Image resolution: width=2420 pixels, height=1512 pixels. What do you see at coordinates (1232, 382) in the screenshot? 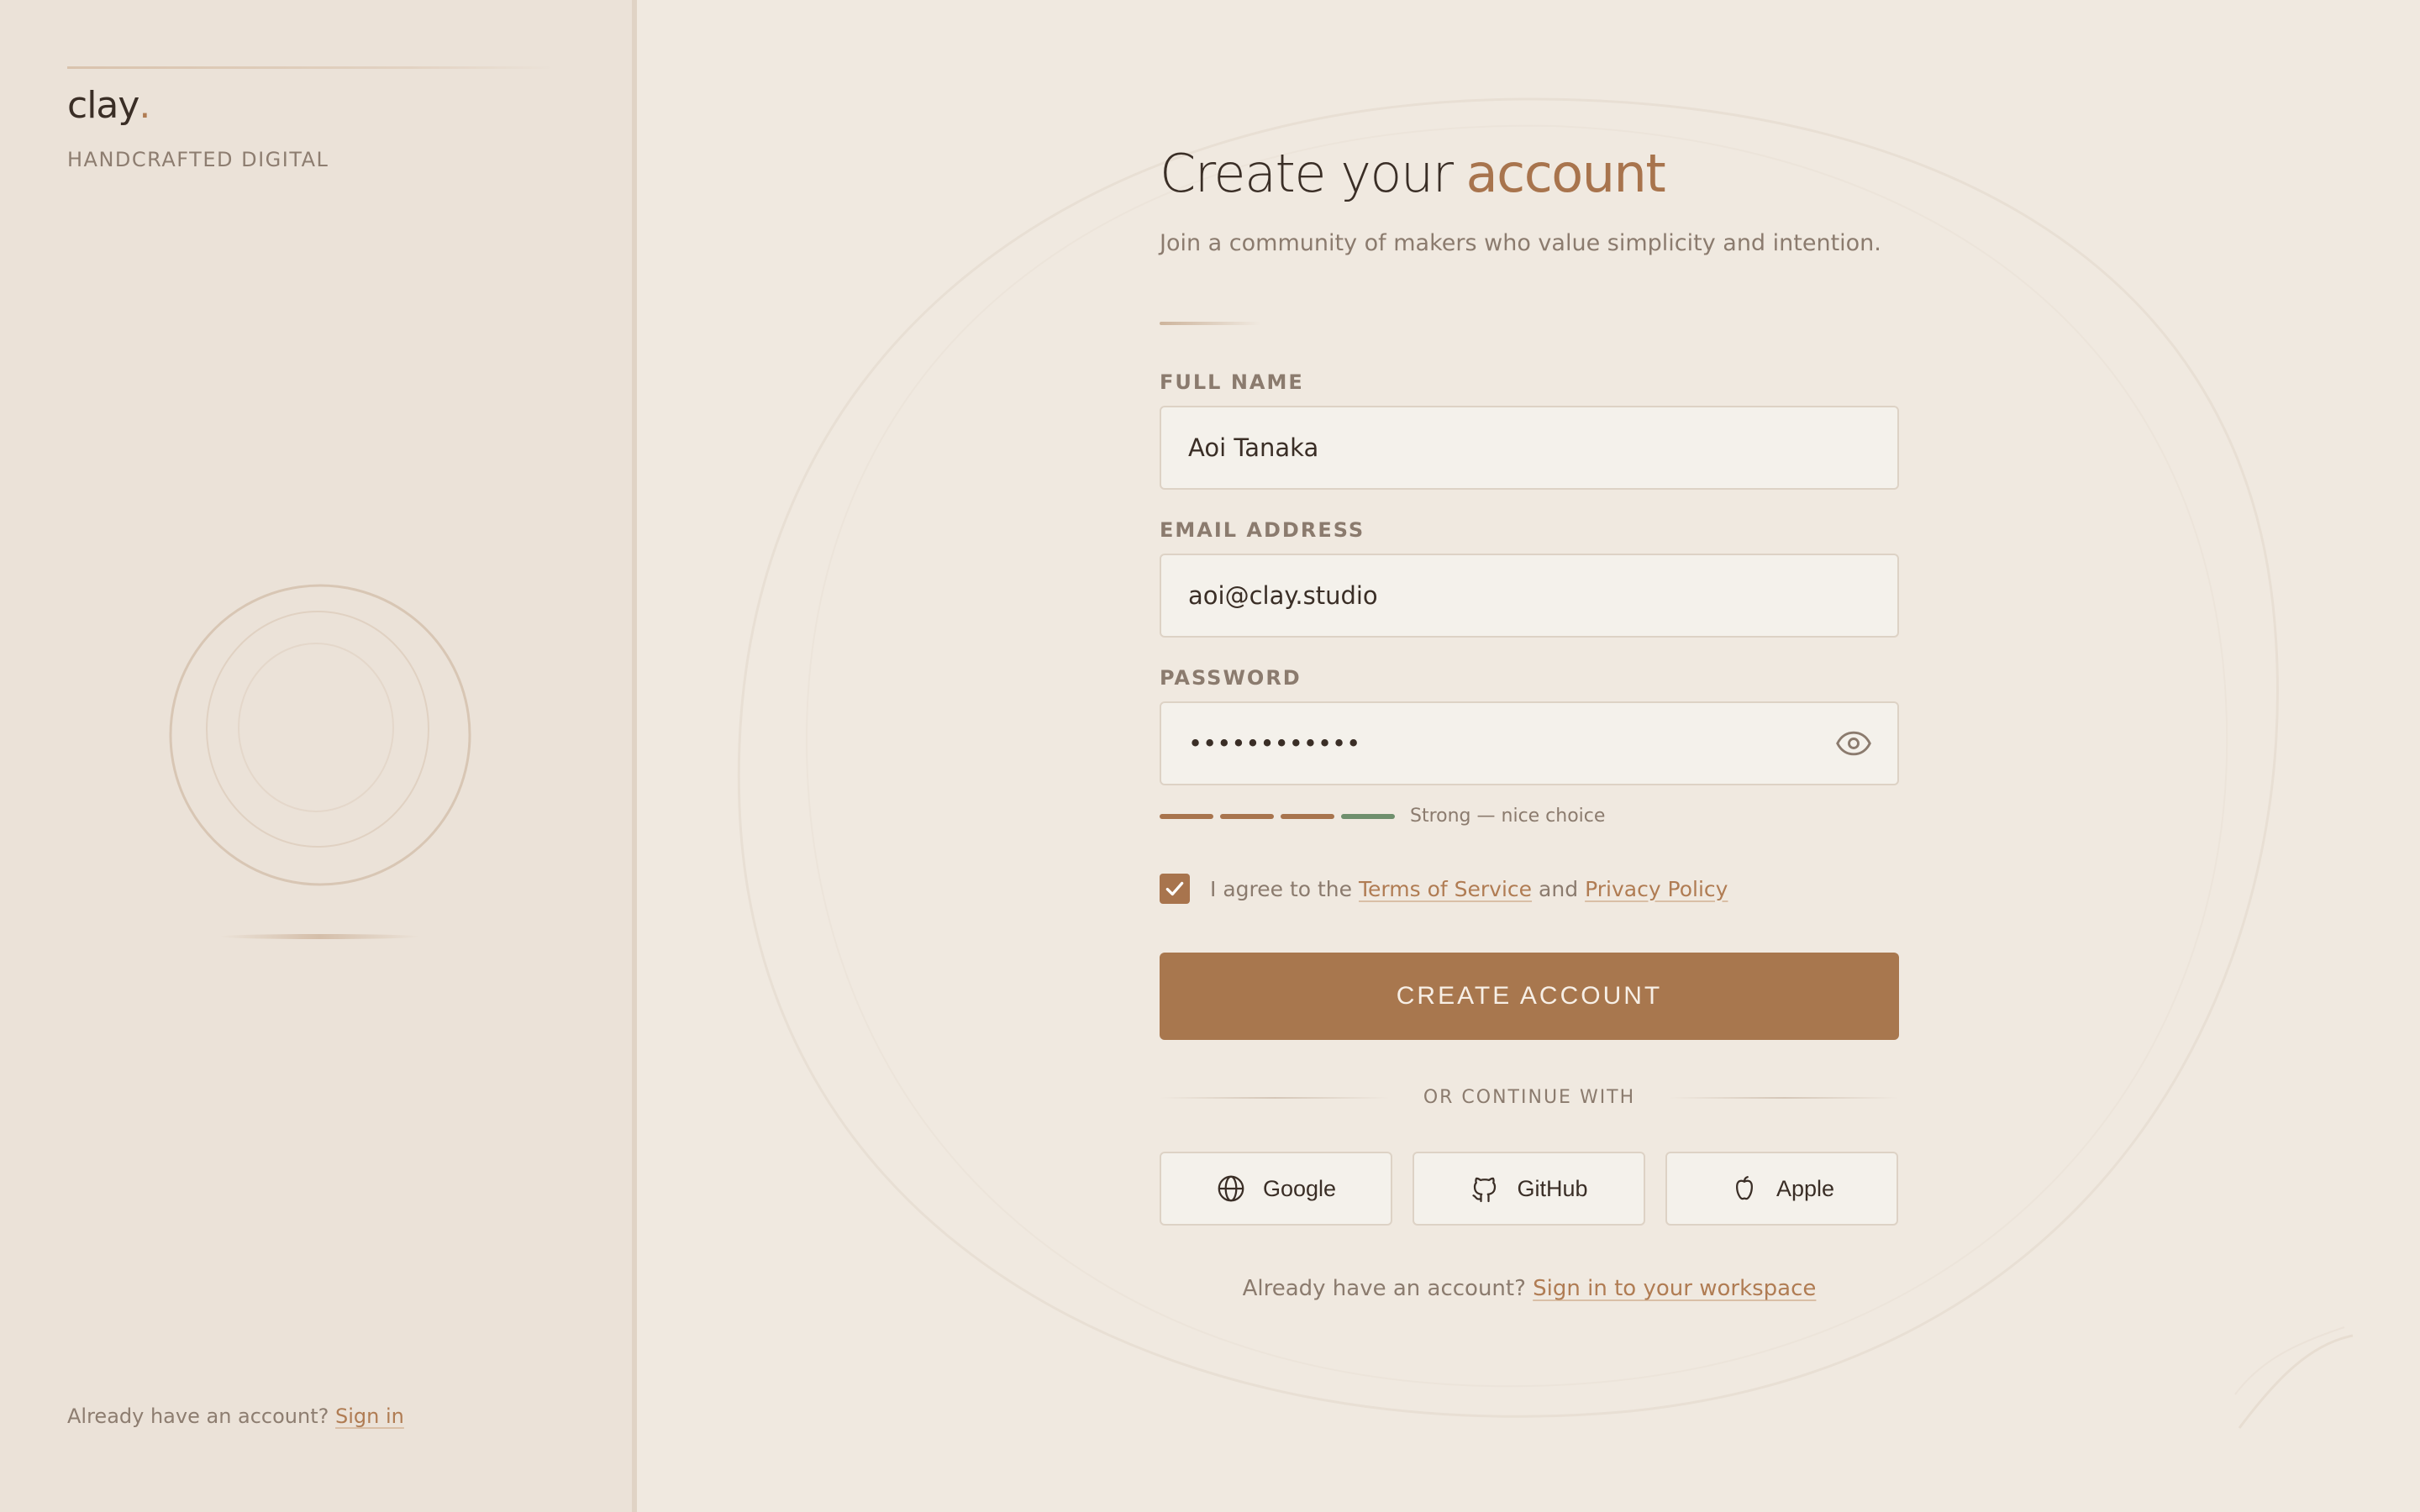
I see `full-name-label: FULL NAME` at bounding box center [1232, 382].